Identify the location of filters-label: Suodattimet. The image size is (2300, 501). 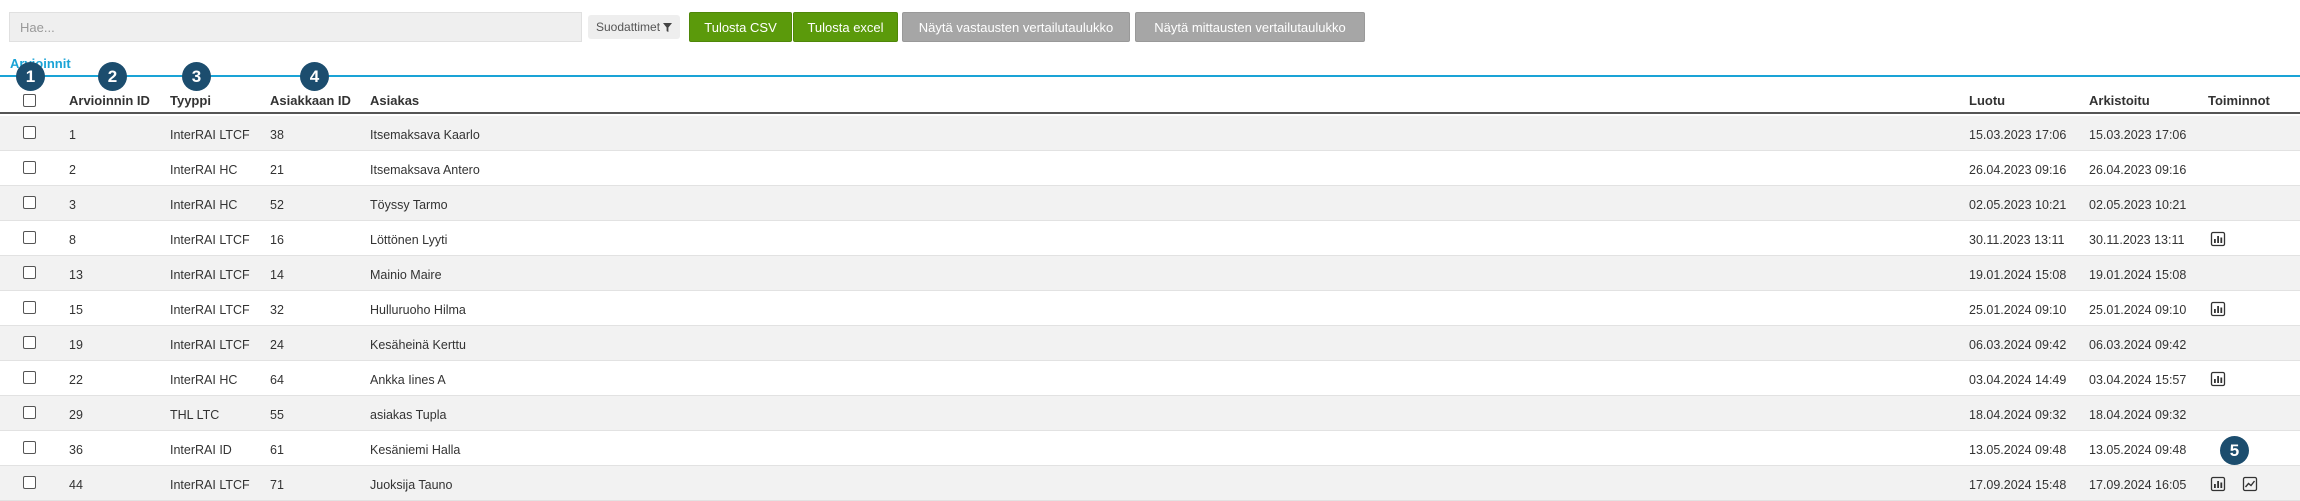
(628, 27).